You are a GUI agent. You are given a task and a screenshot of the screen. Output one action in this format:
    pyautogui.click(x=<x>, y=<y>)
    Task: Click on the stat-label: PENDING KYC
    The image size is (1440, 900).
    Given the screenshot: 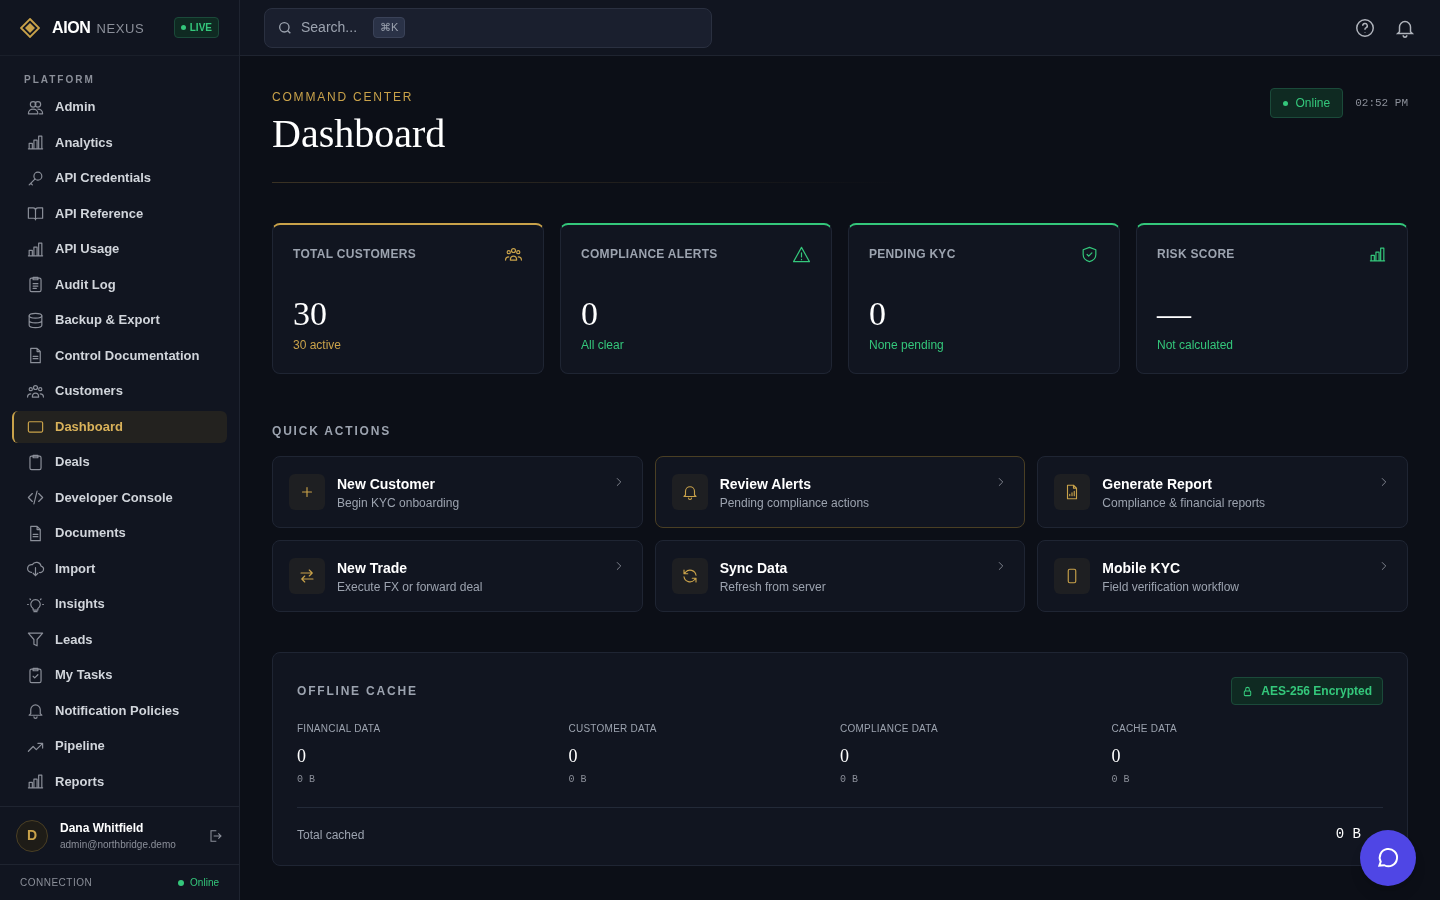 What is the action you would take?
    pyautogui.click(x=912, y=254)
    